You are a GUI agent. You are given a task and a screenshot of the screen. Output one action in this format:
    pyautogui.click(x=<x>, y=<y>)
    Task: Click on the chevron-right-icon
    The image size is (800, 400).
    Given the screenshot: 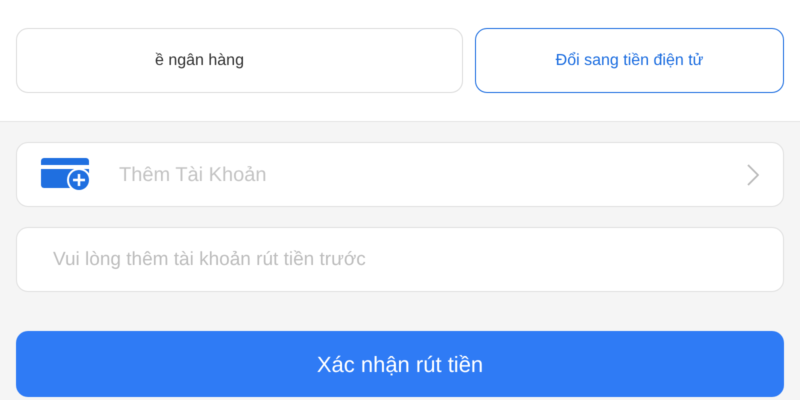 What is the action you would take?
    pyautogui.click(x=753, y=175)
    